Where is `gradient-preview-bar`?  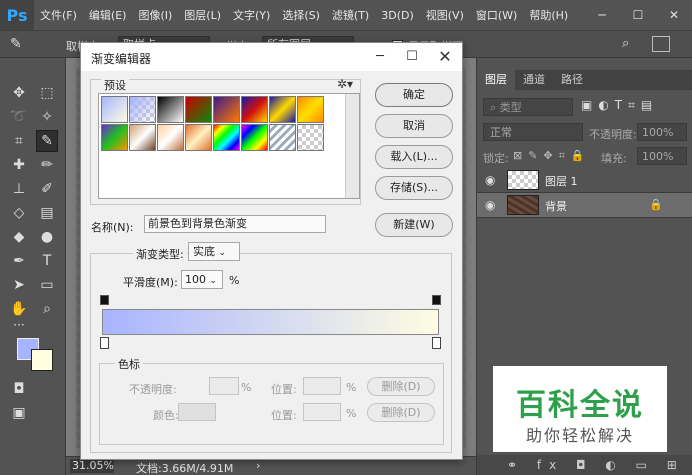 gradient-preview-bar is located at coordinates (270, 322).